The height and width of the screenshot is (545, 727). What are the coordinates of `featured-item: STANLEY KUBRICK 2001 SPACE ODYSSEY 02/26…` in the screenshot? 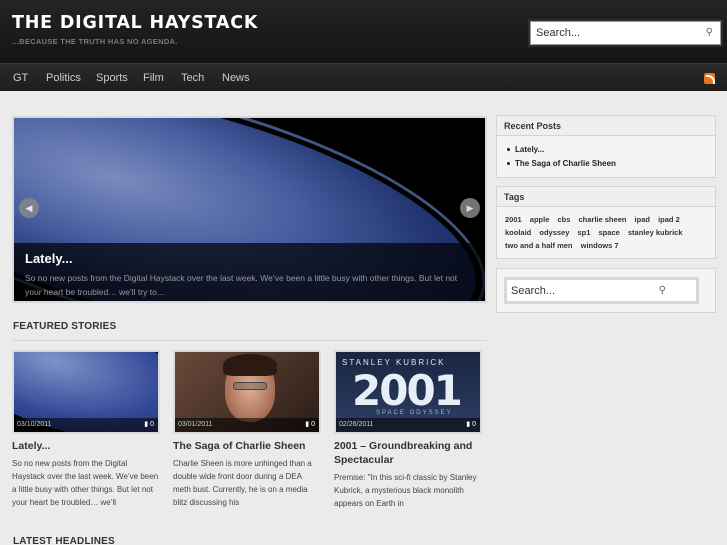 It's located at (408, 430).